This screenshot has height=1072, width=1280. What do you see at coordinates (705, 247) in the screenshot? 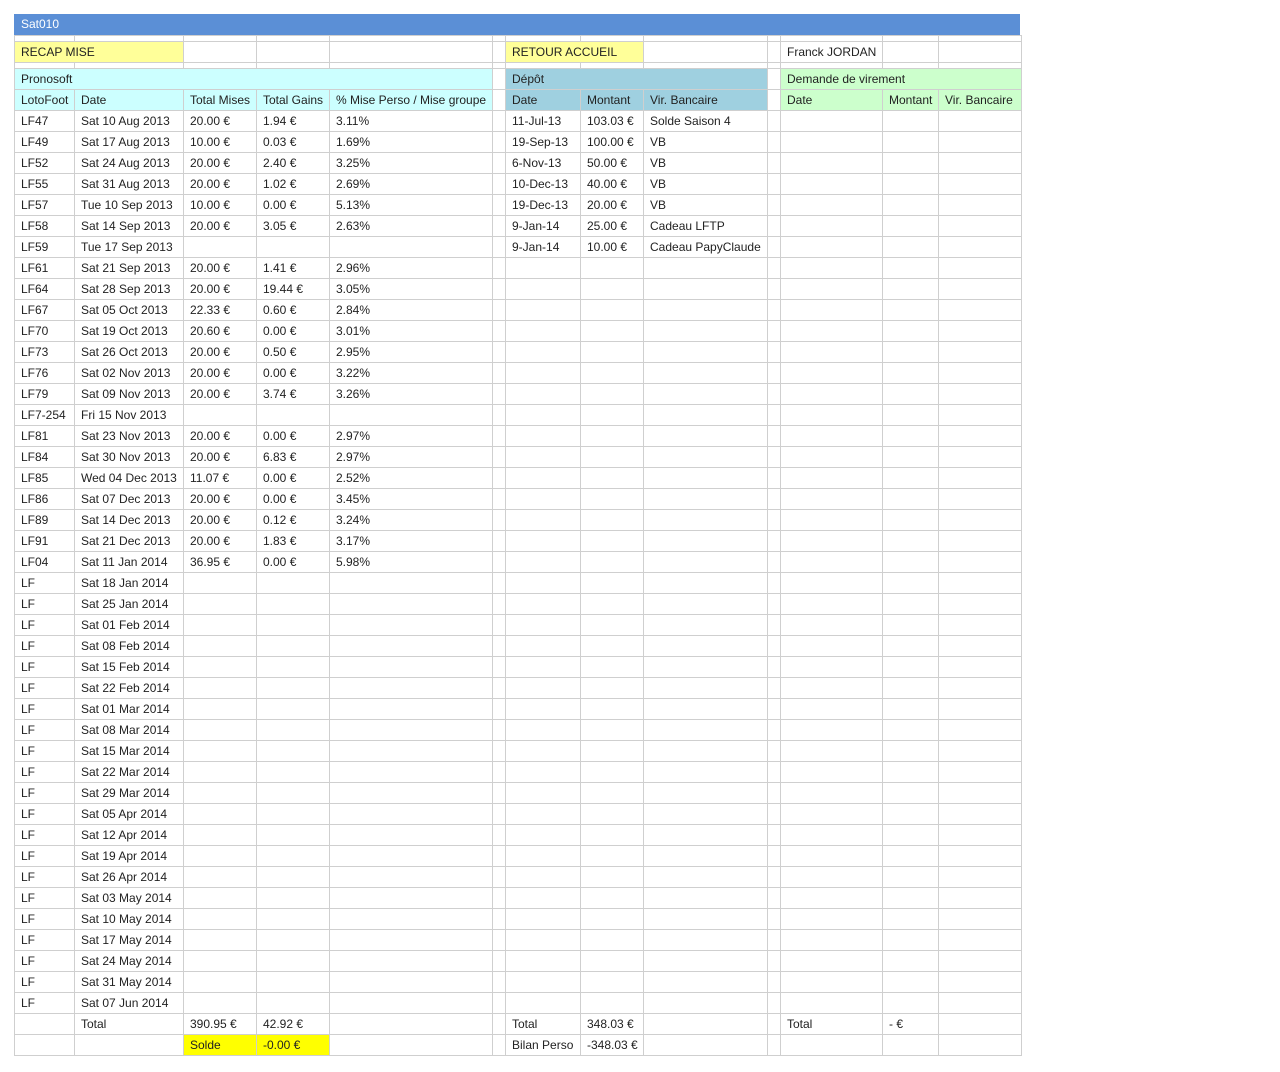
I see `depot-cell: Cadeau PapyClaude` at bounding box center [705, 247].